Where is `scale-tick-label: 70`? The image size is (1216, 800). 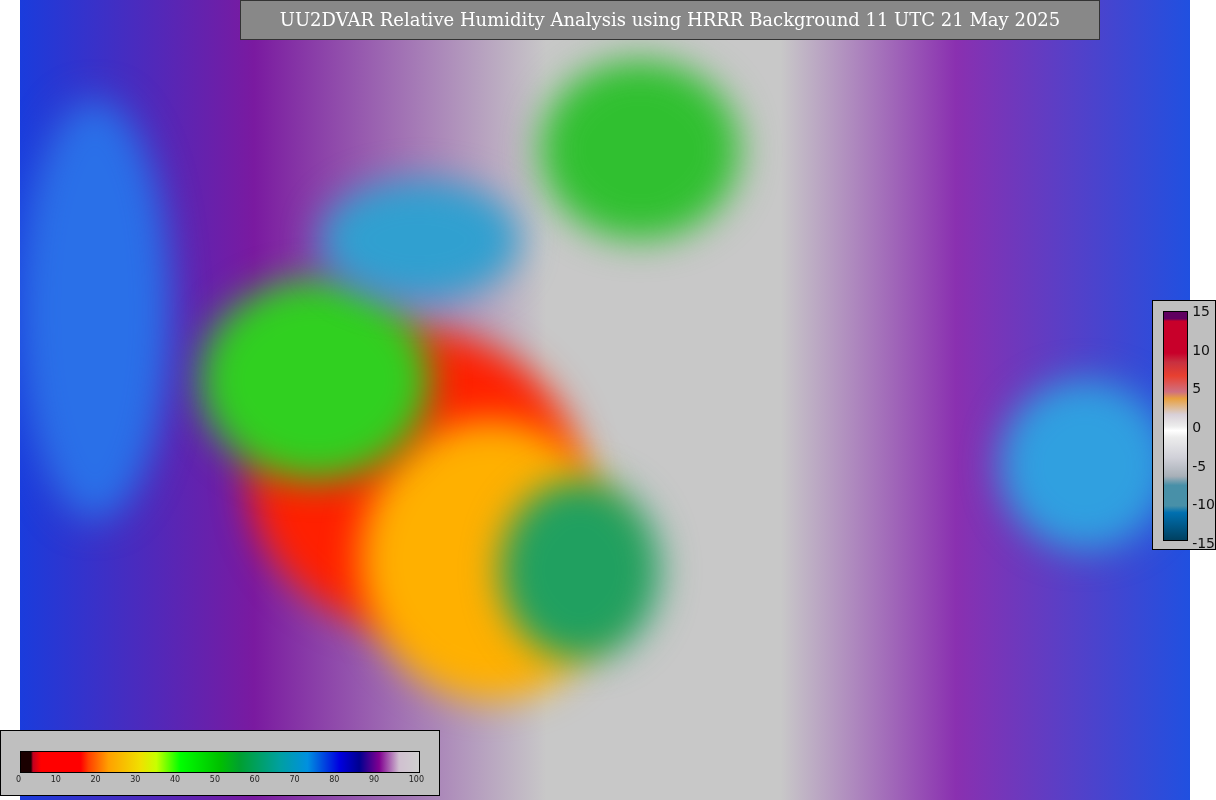 scale-tick-label: 70 is located at coordinates (294, 779).